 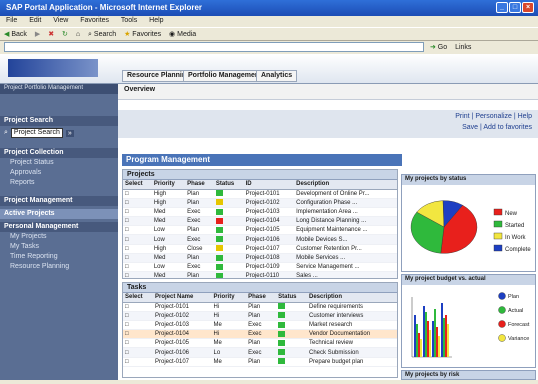 What do you see at coordinates (260, 343) in the screenshot?
I see `table-row: □ Project-0105 Me Plan Technical review` at bounding box center [260, 343].